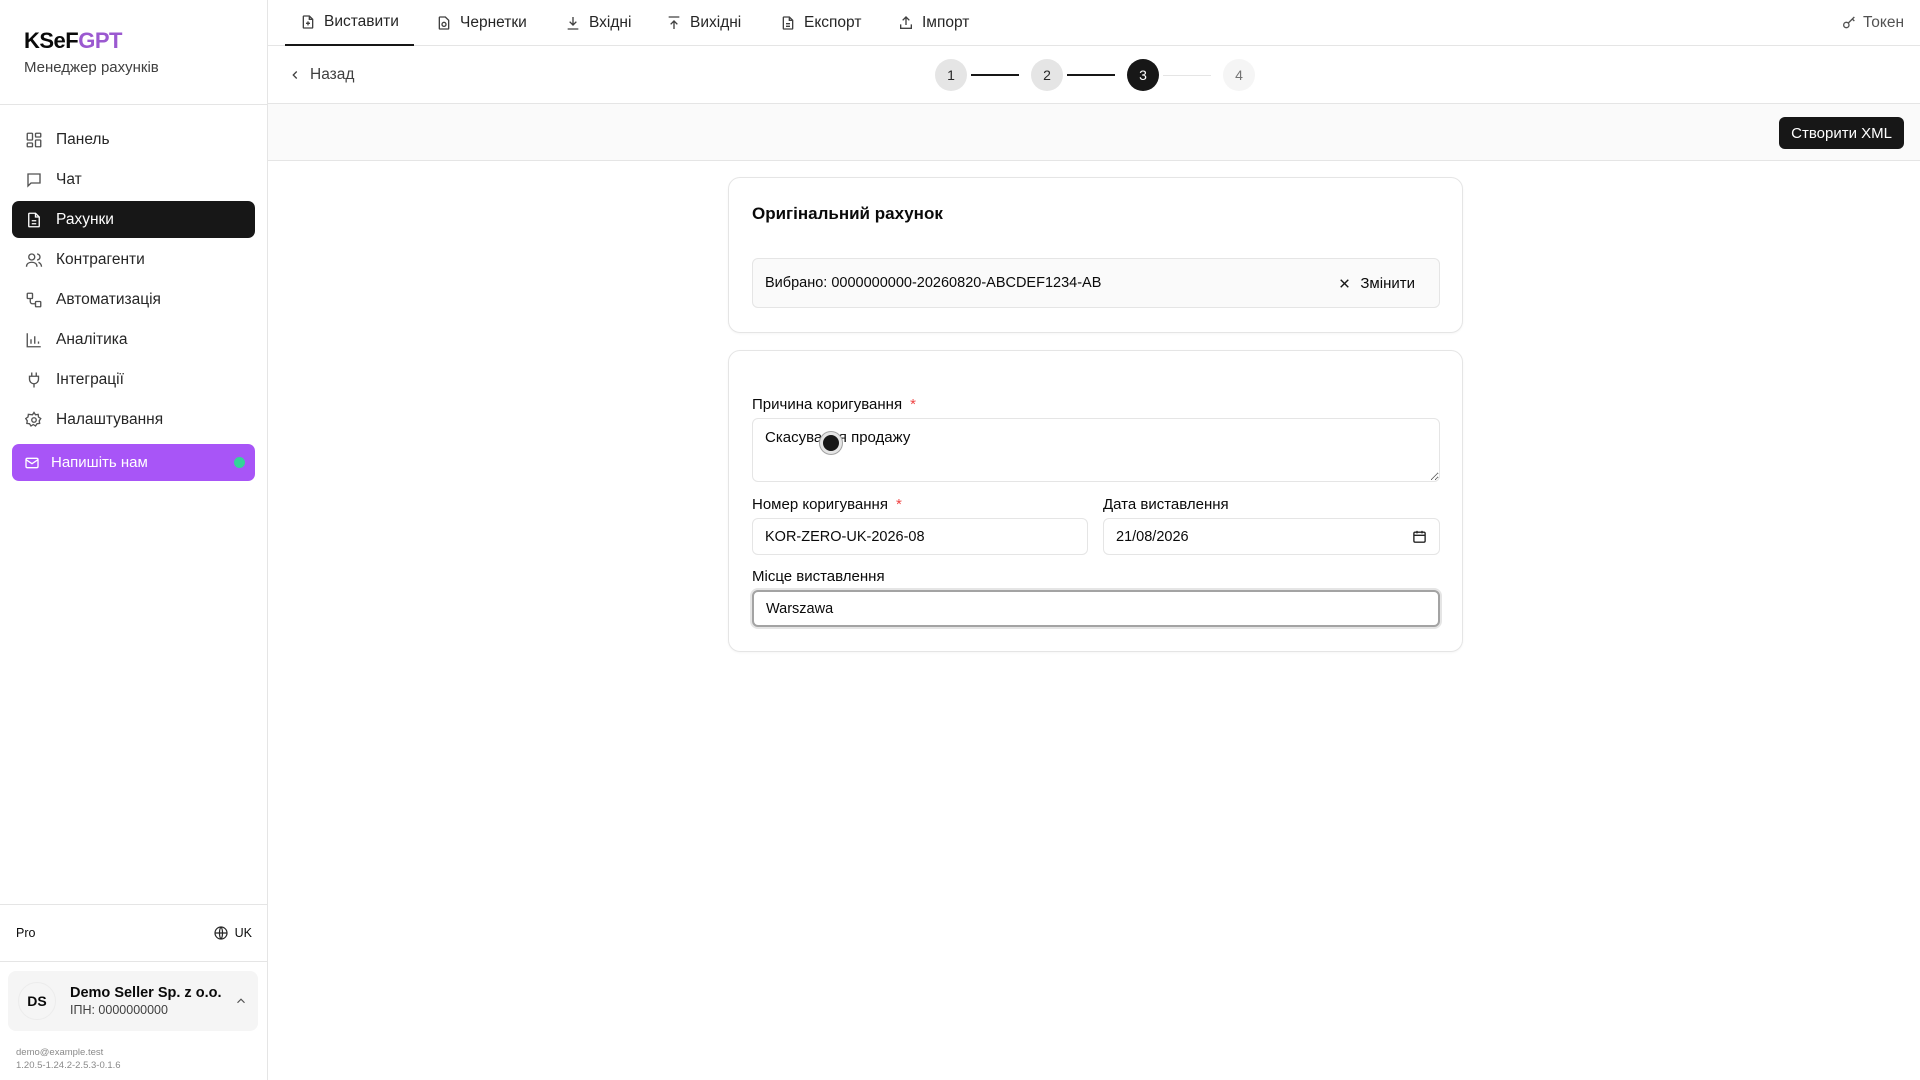 The width and height of the screenshot is (1920, 1080). What do you see at coordinates (239, 462) in the screenshot?
I see `online-status-dot` at bounding box center [239, 462].